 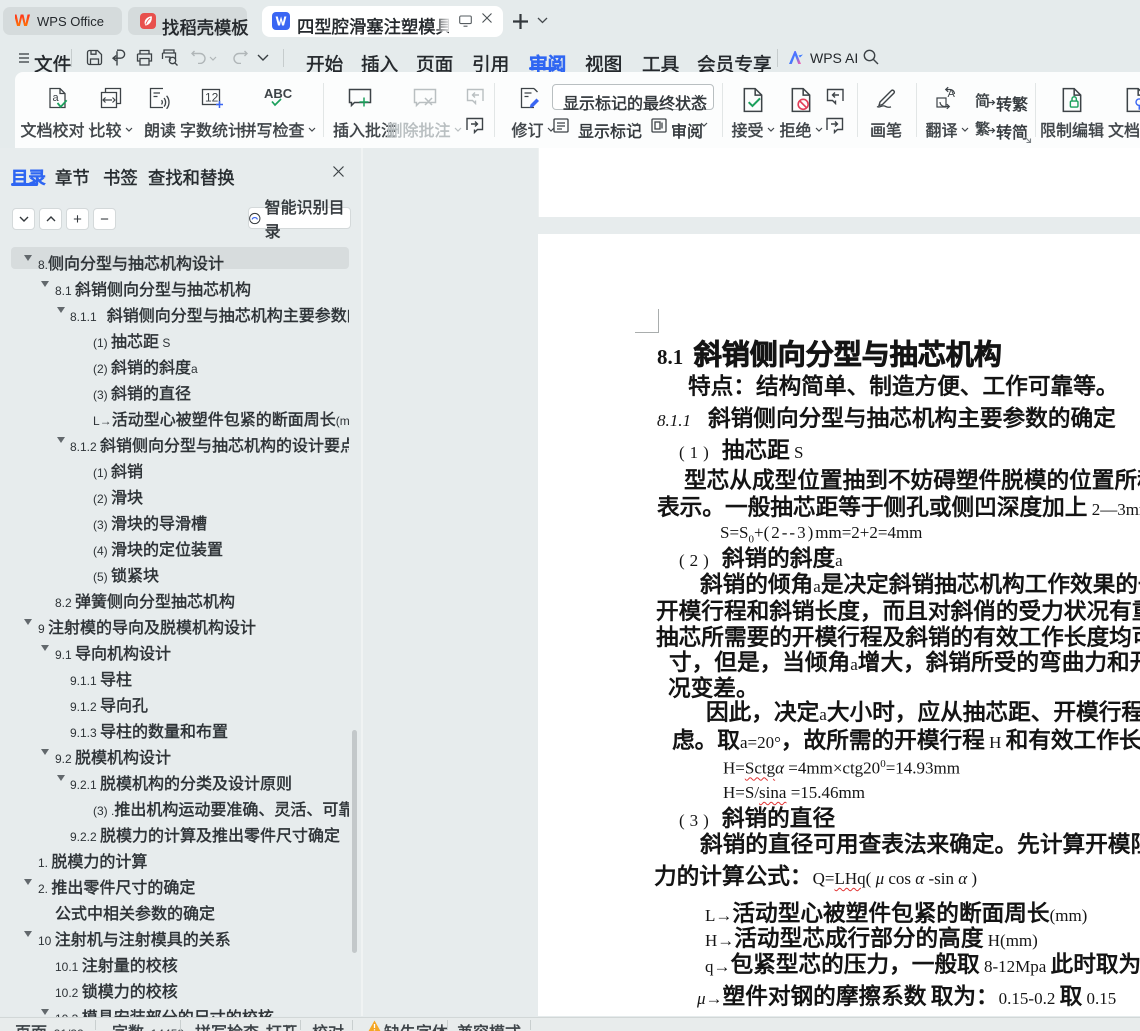 I want to click on svg-text: ABC, so click(x=278, y=94).